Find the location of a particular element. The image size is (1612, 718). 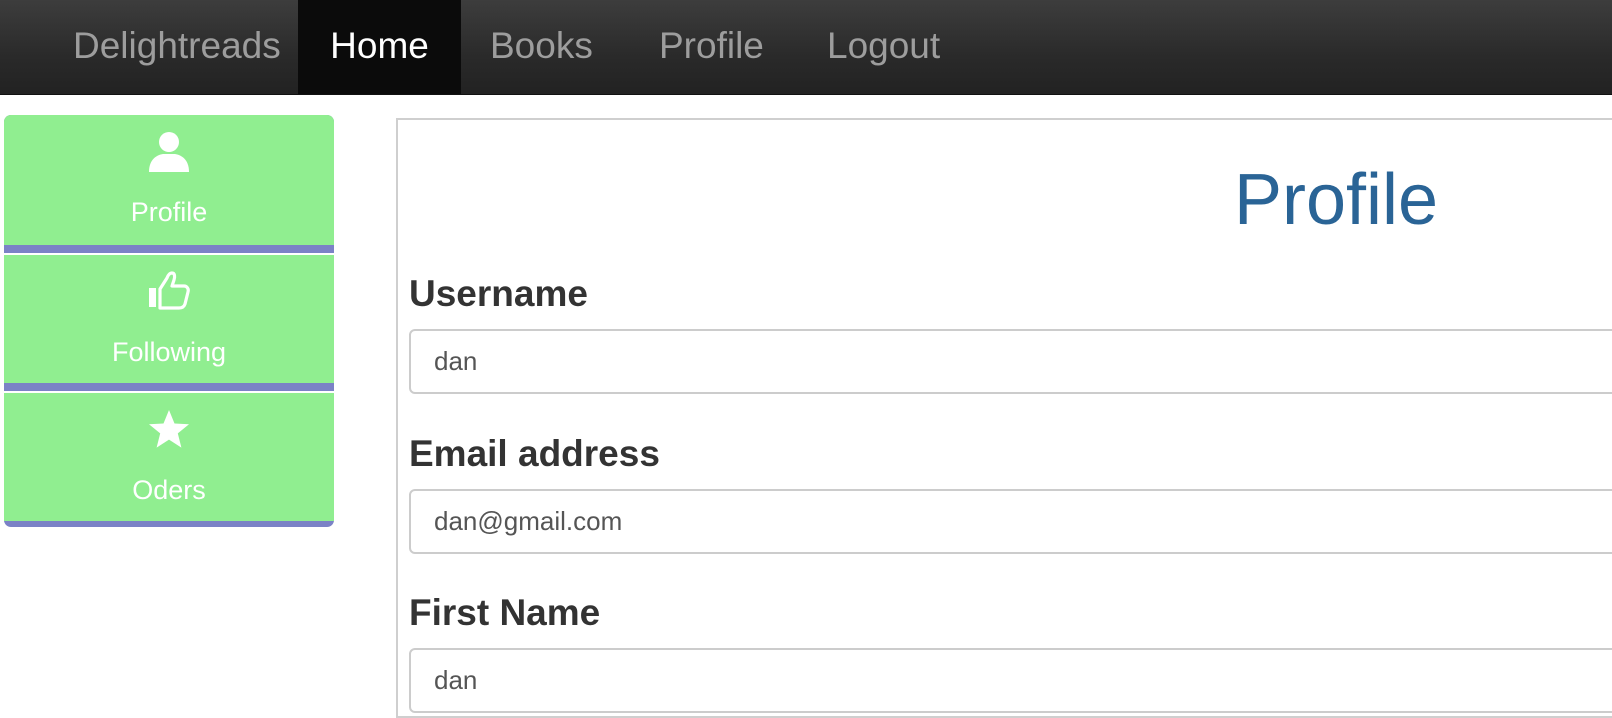

sidebar-item-orders: Oders is located at coordinates (169, 456).